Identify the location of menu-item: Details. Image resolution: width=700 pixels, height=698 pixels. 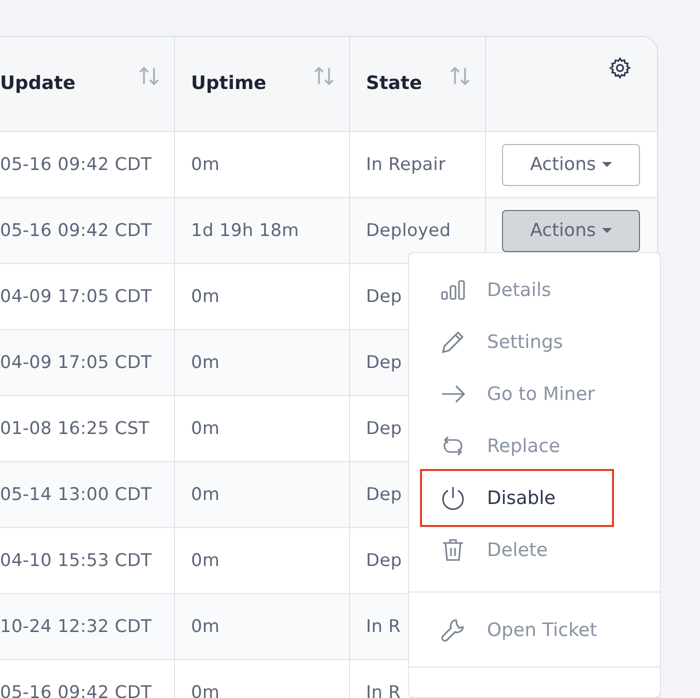
(517, 290).